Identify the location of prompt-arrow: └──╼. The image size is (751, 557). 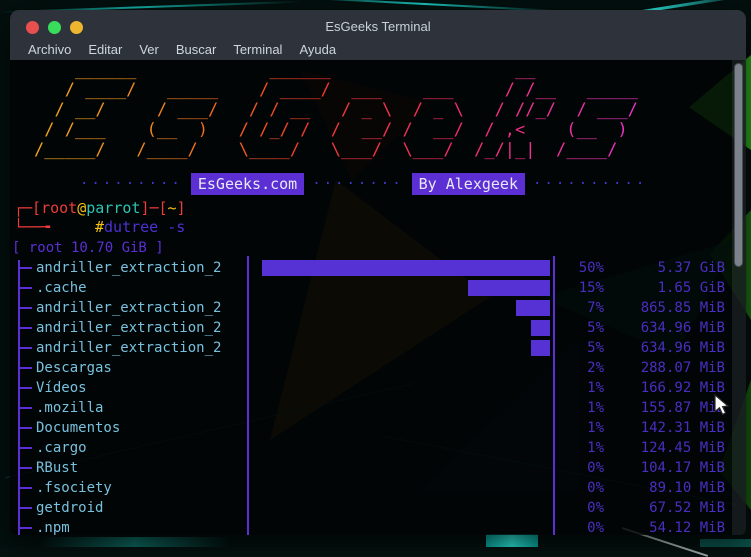
(32, 227).